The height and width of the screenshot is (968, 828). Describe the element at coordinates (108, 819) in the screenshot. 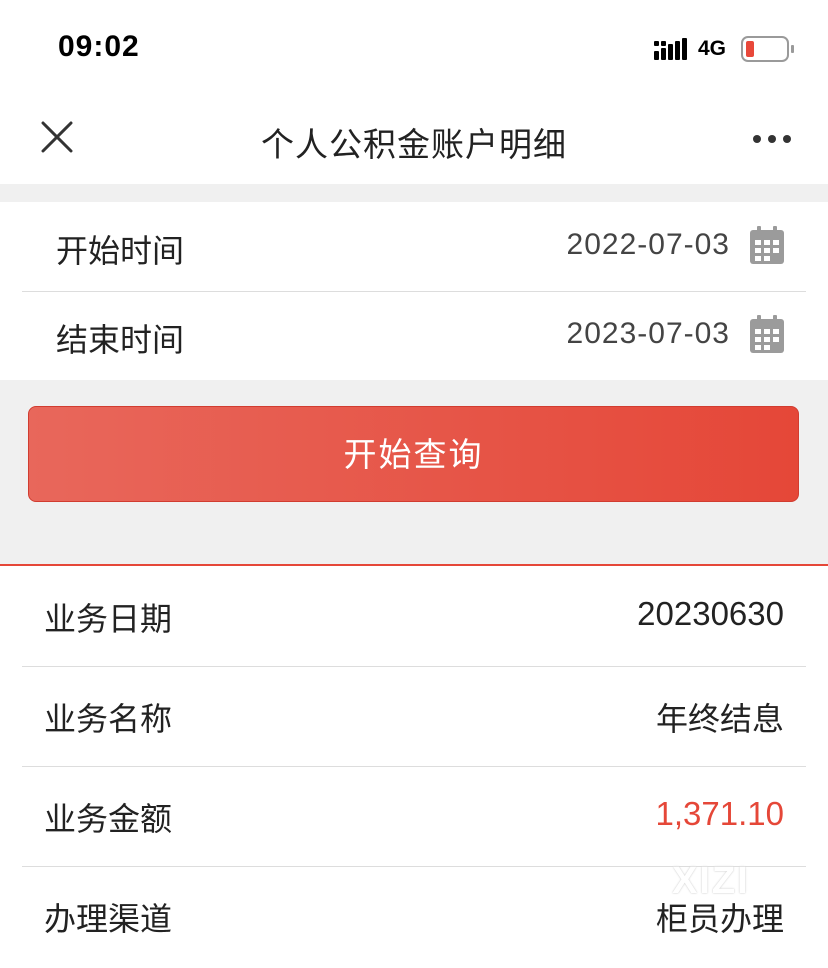

I see `detail-label: 业务金额` at that location.